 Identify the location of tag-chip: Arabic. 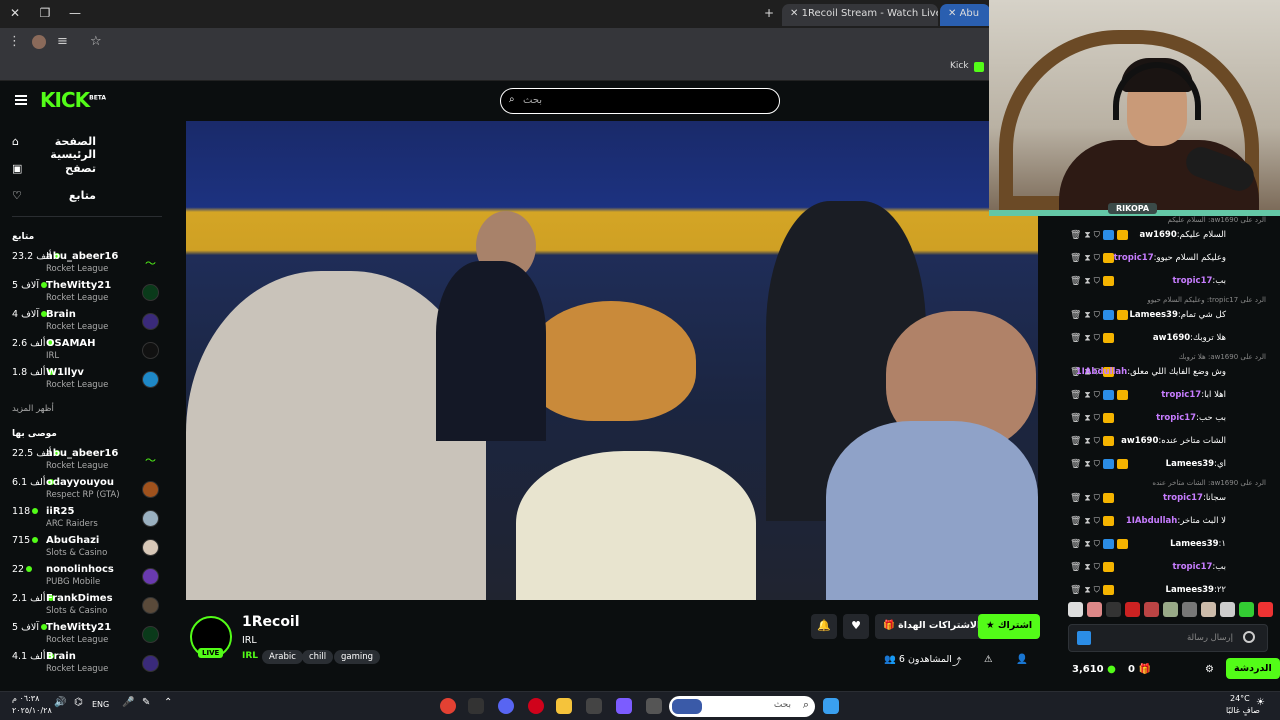
(282, 657).